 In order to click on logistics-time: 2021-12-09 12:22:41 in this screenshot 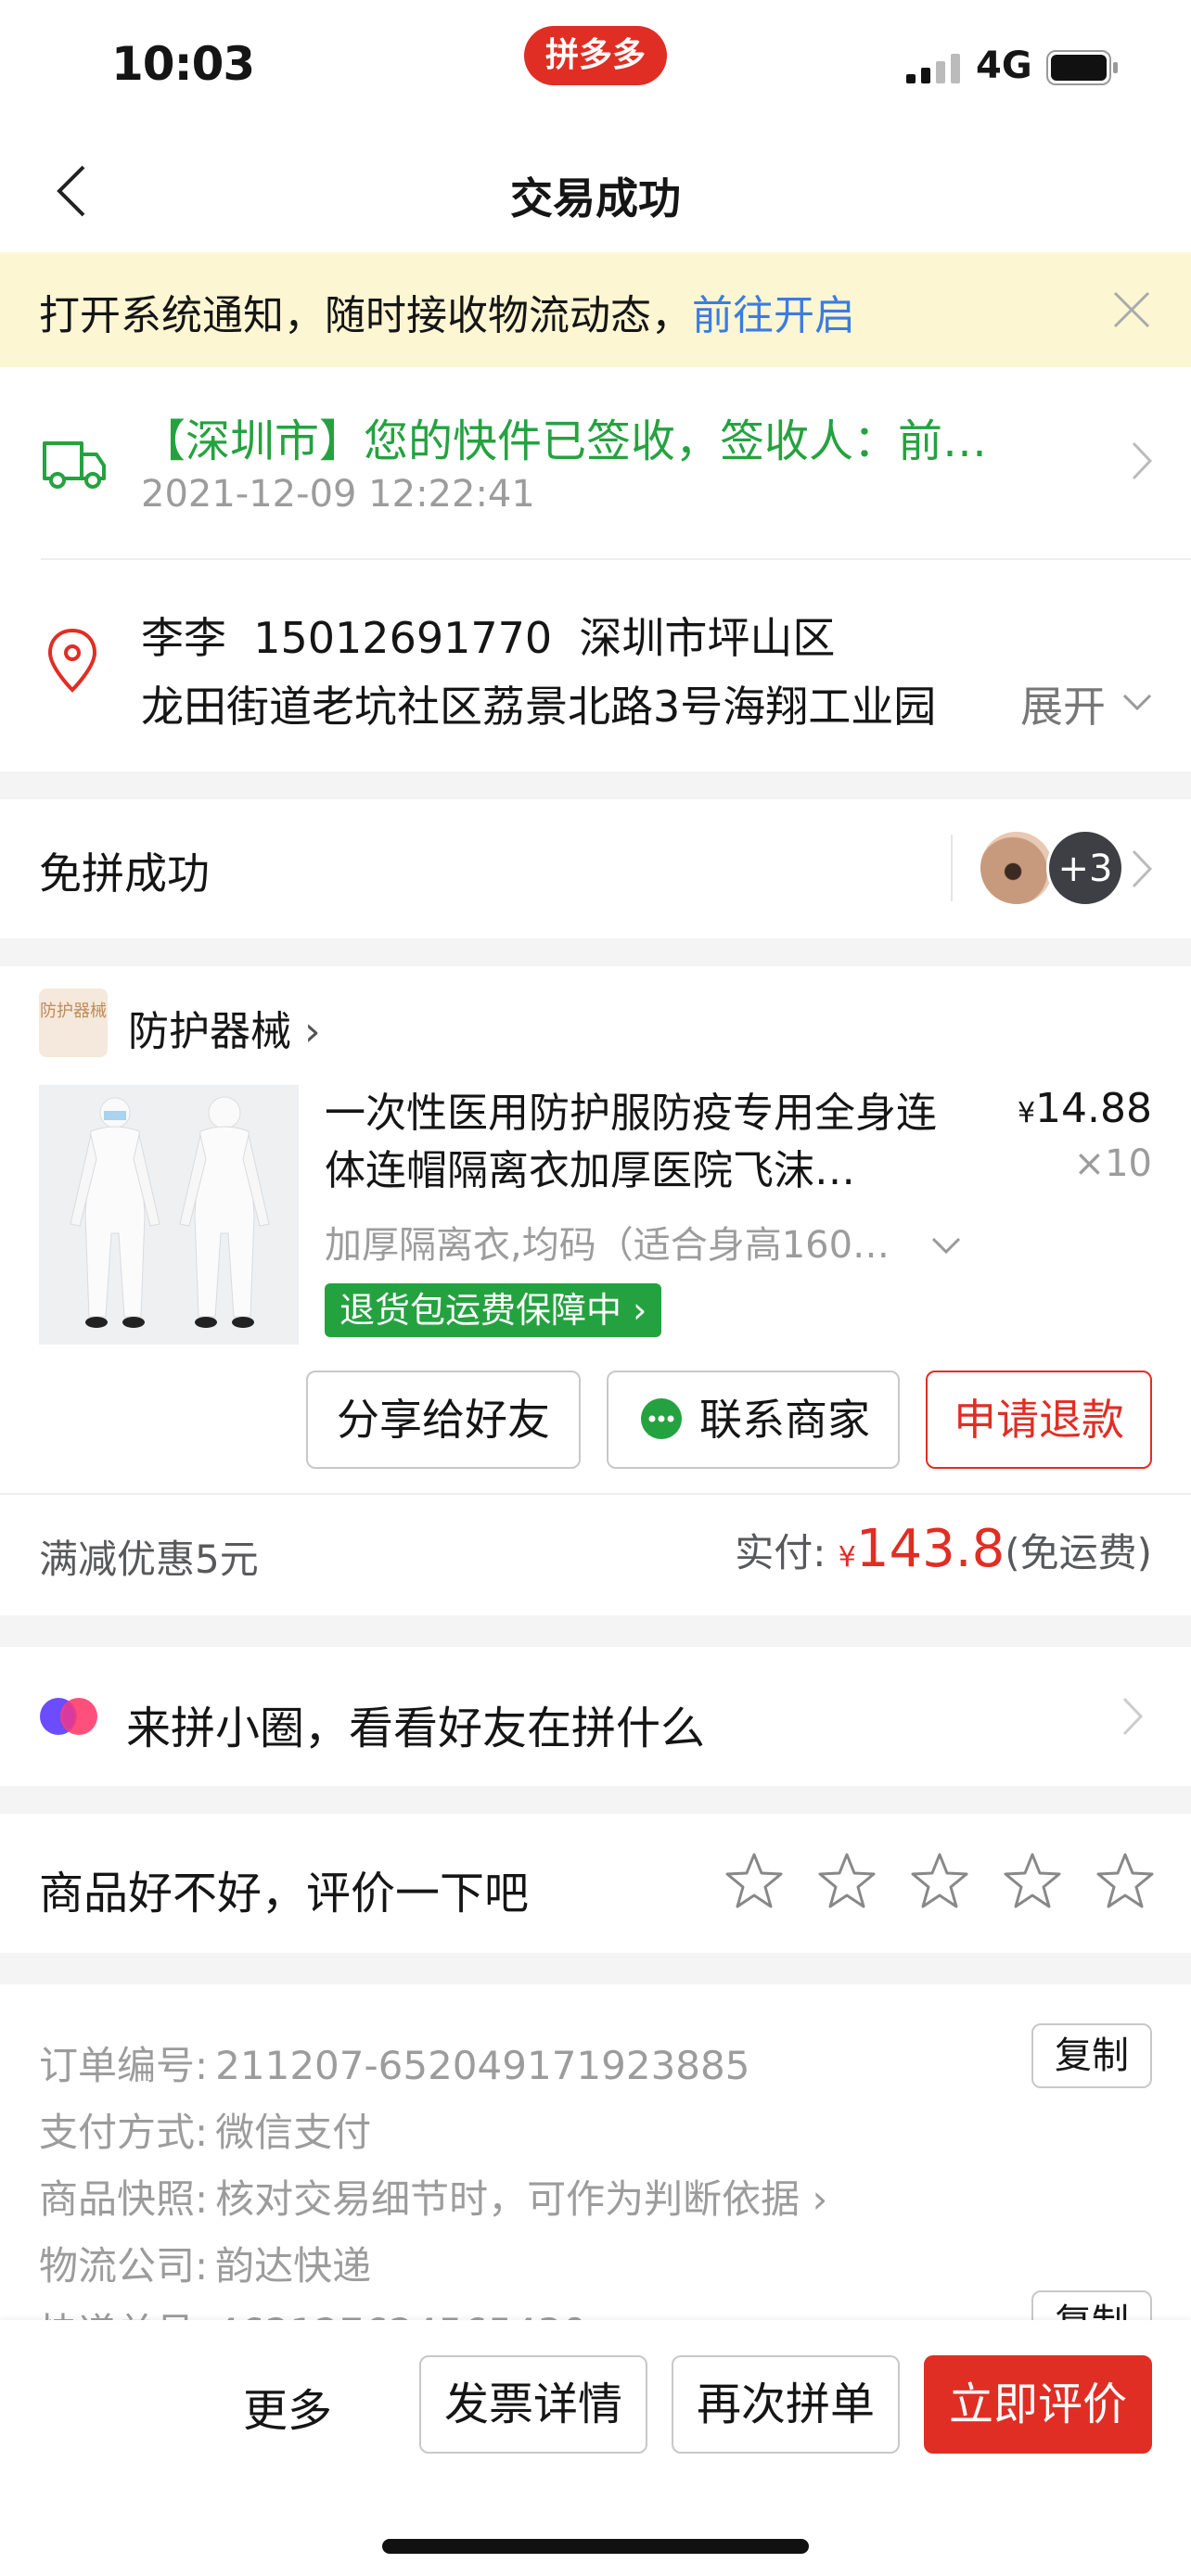, I will do `click(338, 495)`.